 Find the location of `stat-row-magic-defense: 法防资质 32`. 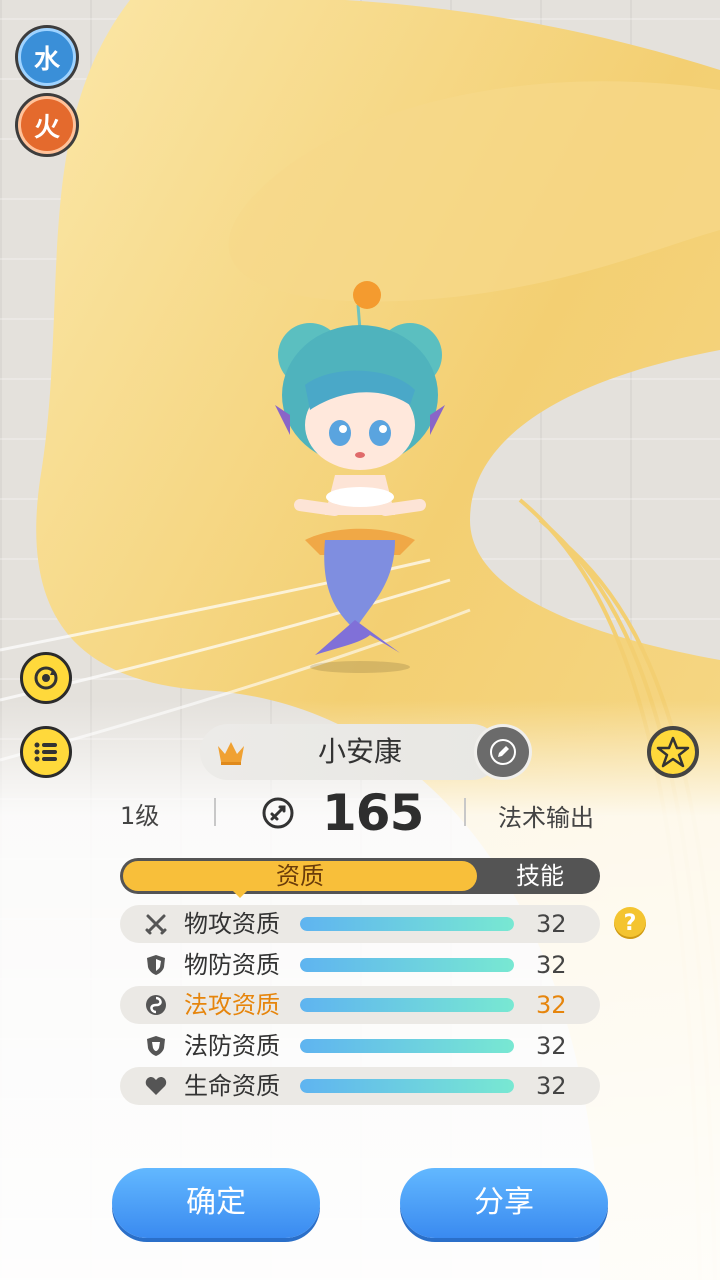

stat-row-magic-defense: 法防资质 32 is located at coordinates (360, 1046).